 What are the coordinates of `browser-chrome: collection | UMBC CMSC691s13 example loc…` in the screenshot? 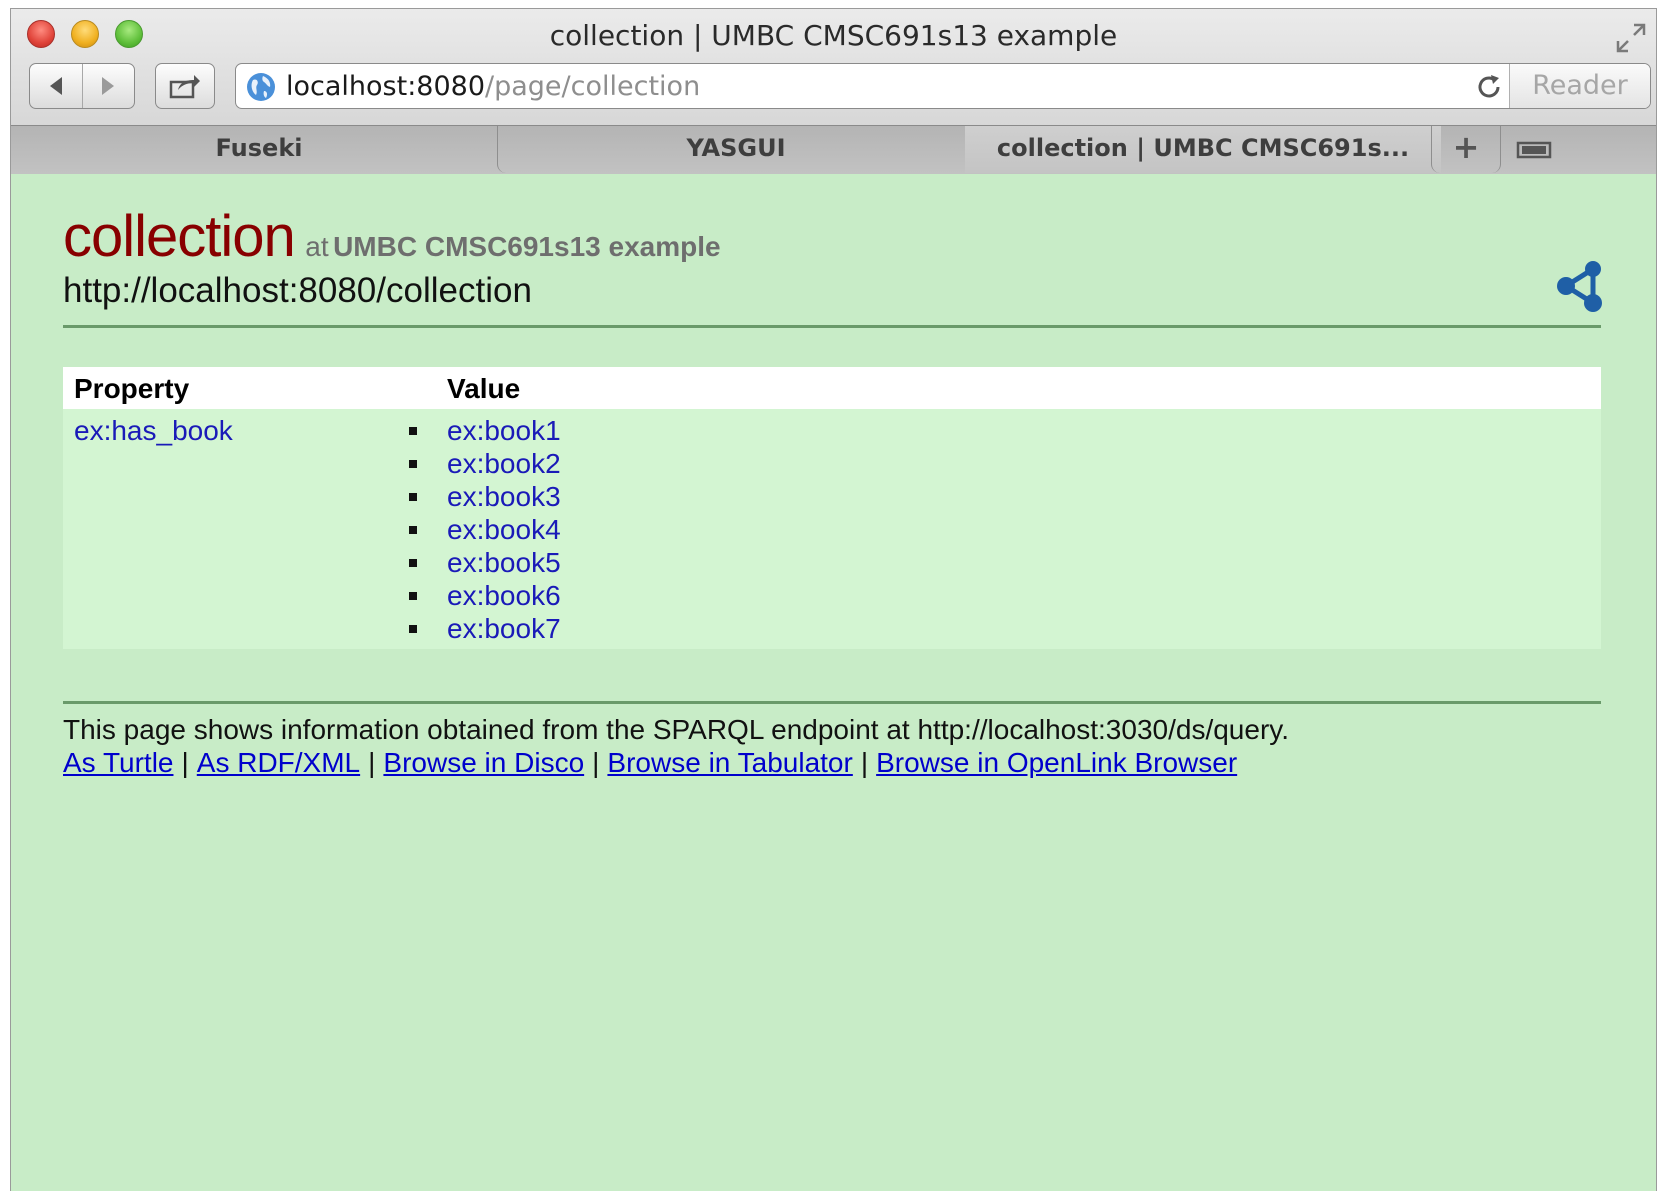 It's located at (833, 91).